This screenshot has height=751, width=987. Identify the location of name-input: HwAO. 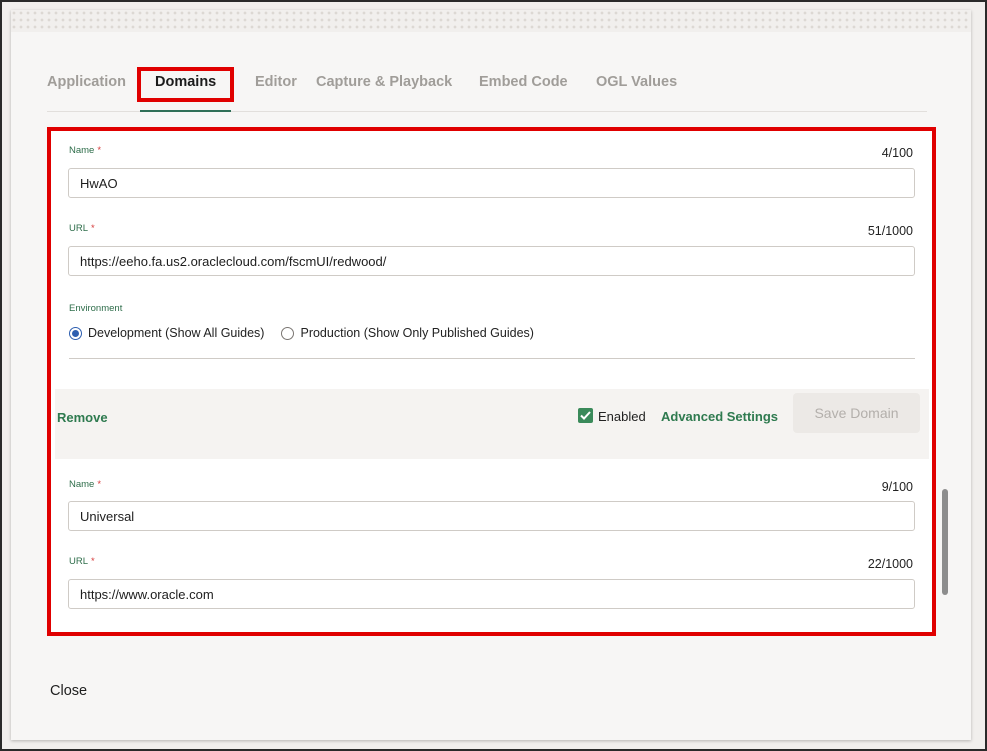
(491, 183).